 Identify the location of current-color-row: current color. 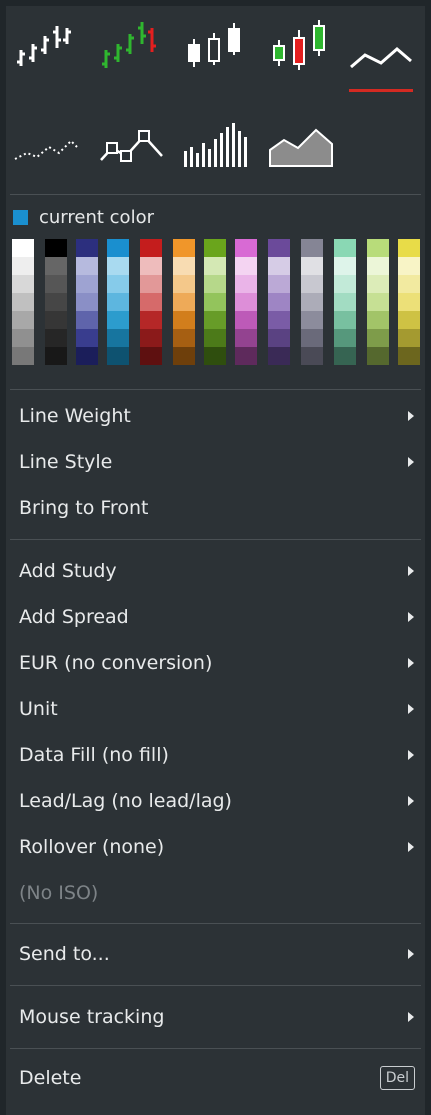
(215, 217).